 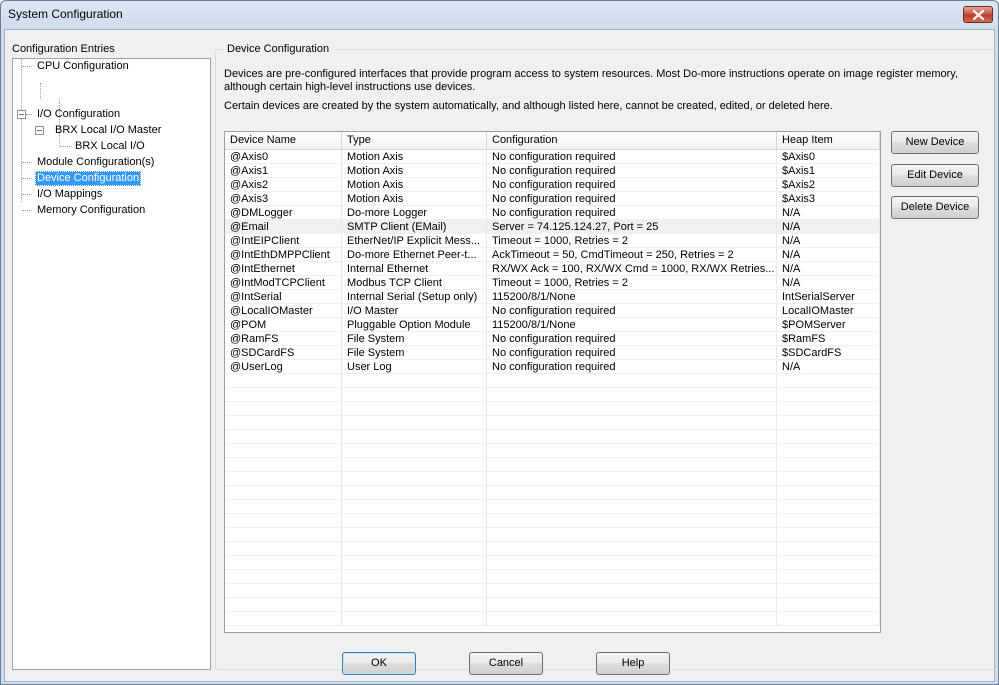 I want to click on table-header: Device Name Type Configuration Heap Item, so click(x=552, y=141).